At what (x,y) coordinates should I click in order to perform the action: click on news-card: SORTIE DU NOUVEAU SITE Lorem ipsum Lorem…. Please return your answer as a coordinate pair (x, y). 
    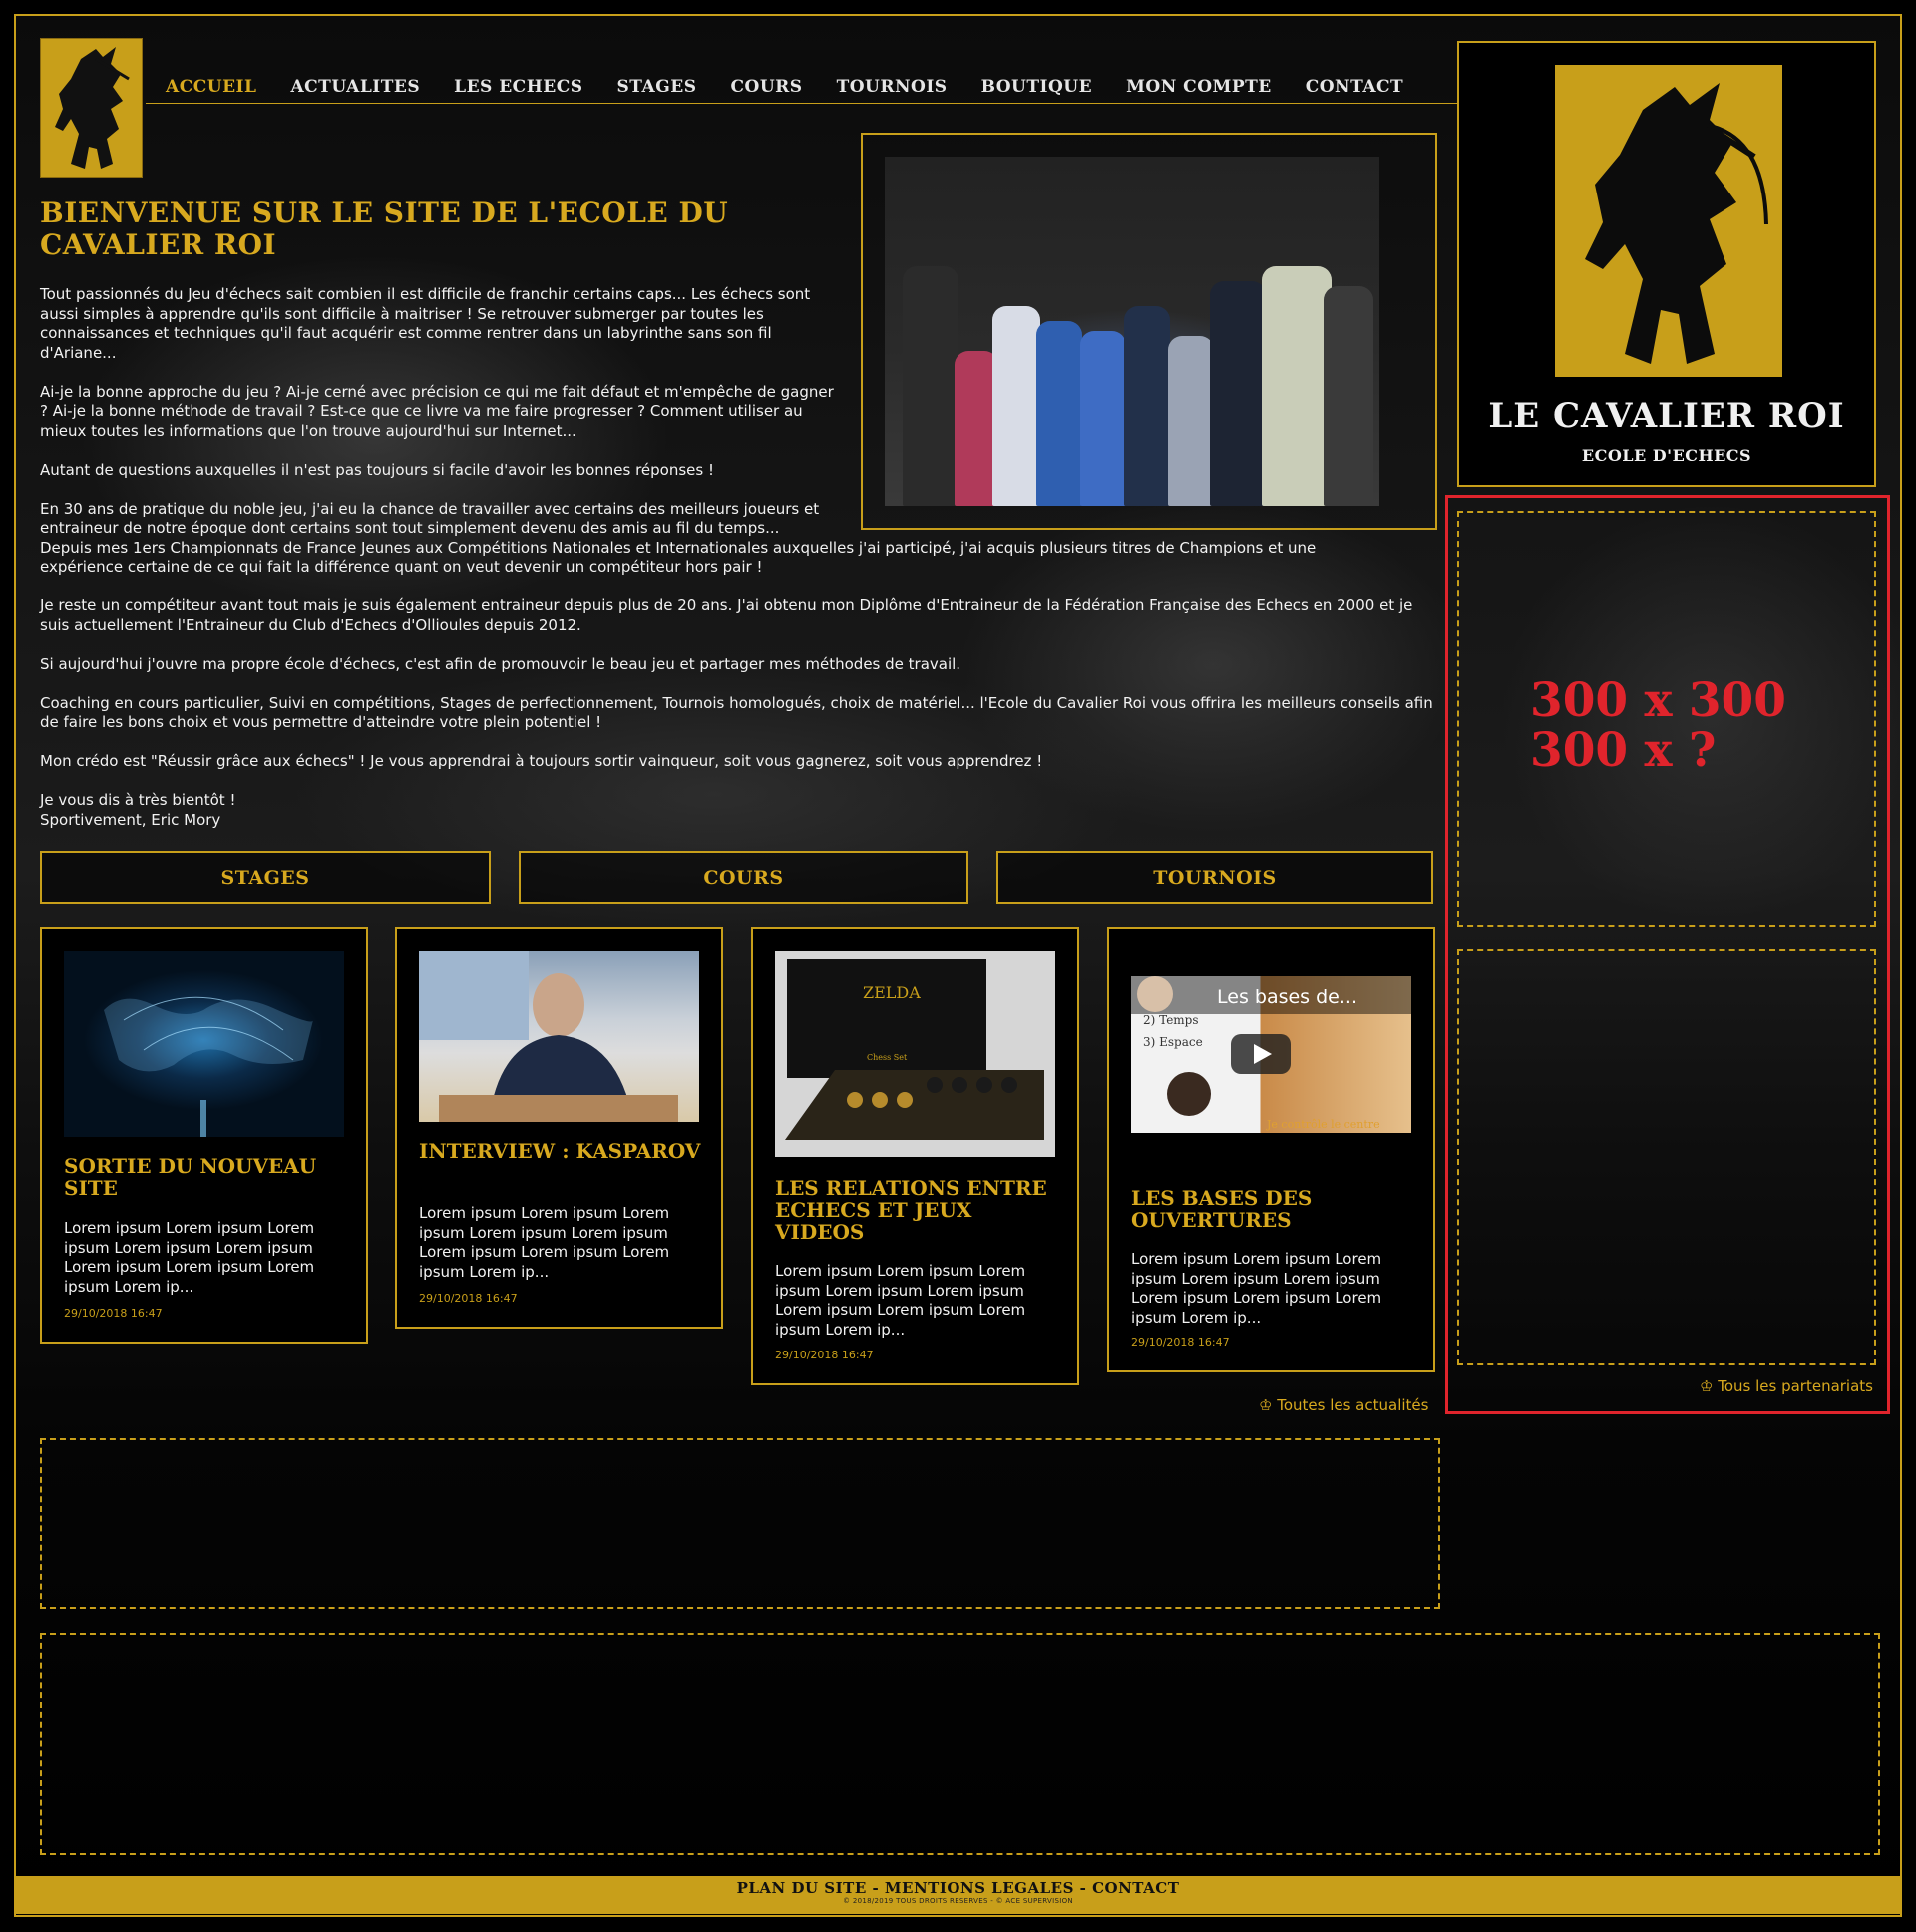
    Looking at the image, I should click on (204, 1136).